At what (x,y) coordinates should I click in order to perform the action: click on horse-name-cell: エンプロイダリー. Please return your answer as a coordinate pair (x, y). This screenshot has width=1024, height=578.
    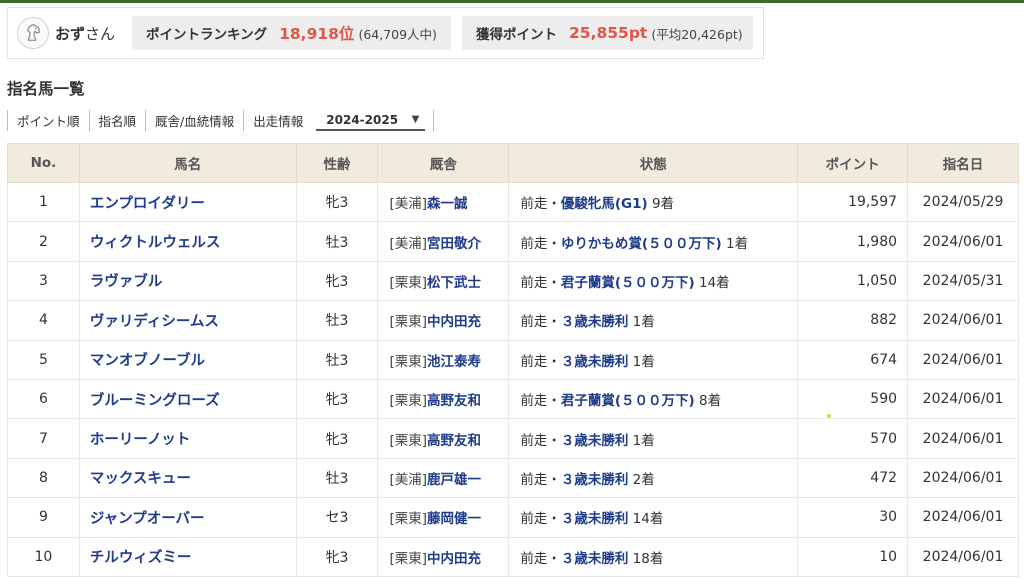
    Looking at the image, I should click on (187, 202).